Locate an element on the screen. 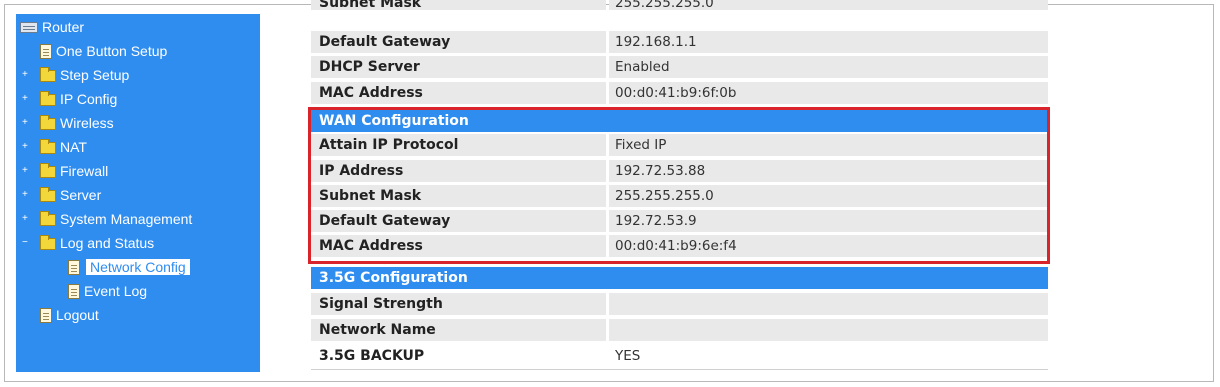 The image size is (1220, 387). row-label: Attain IP Protocol is located at coordinates (458, 145).